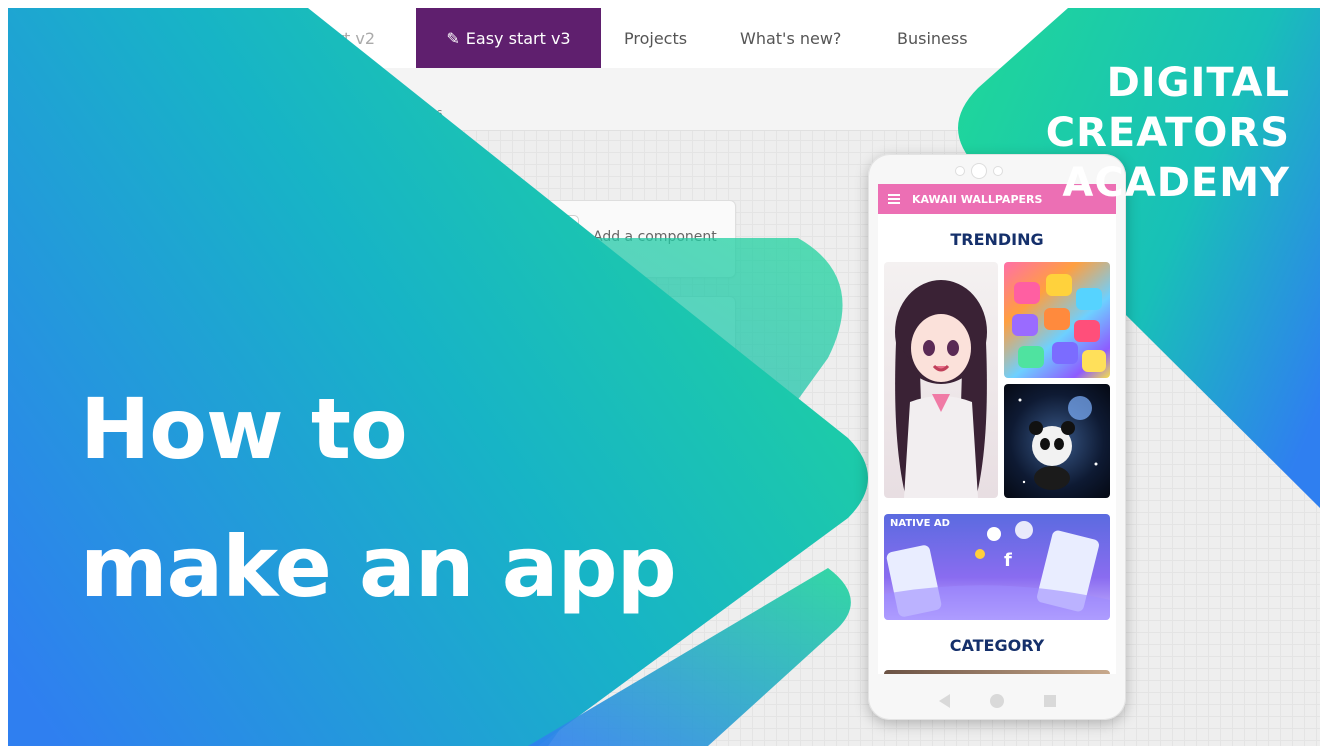 This screenshot has width=1320, height=746. What do you see at coordinates (790, 38) in the screenshot?
I see `nav-whats-new: What's new?` at bounding box center [790, 38].